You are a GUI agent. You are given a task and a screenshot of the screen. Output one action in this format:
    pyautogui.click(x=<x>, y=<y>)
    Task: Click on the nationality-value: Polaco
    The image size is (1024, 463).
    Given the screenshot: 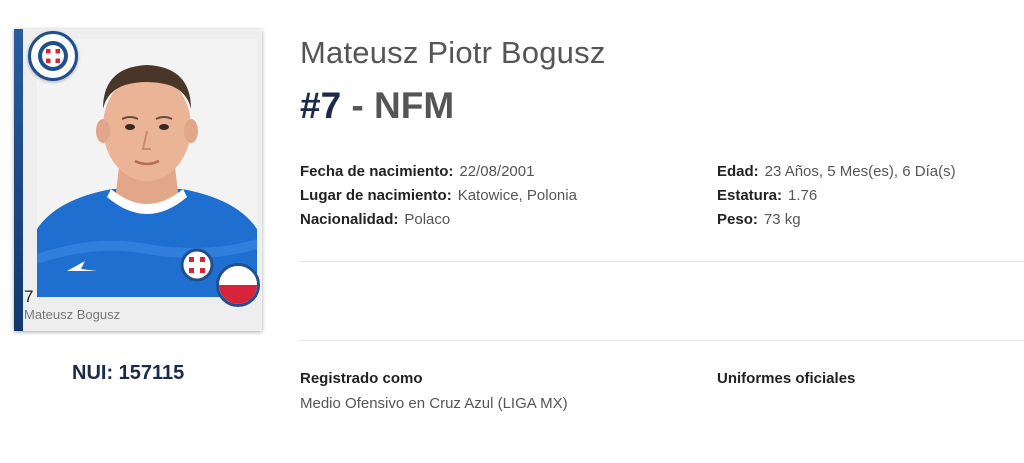 What is the action you would take?
    pyautogui.click(x=427, y=219)
    